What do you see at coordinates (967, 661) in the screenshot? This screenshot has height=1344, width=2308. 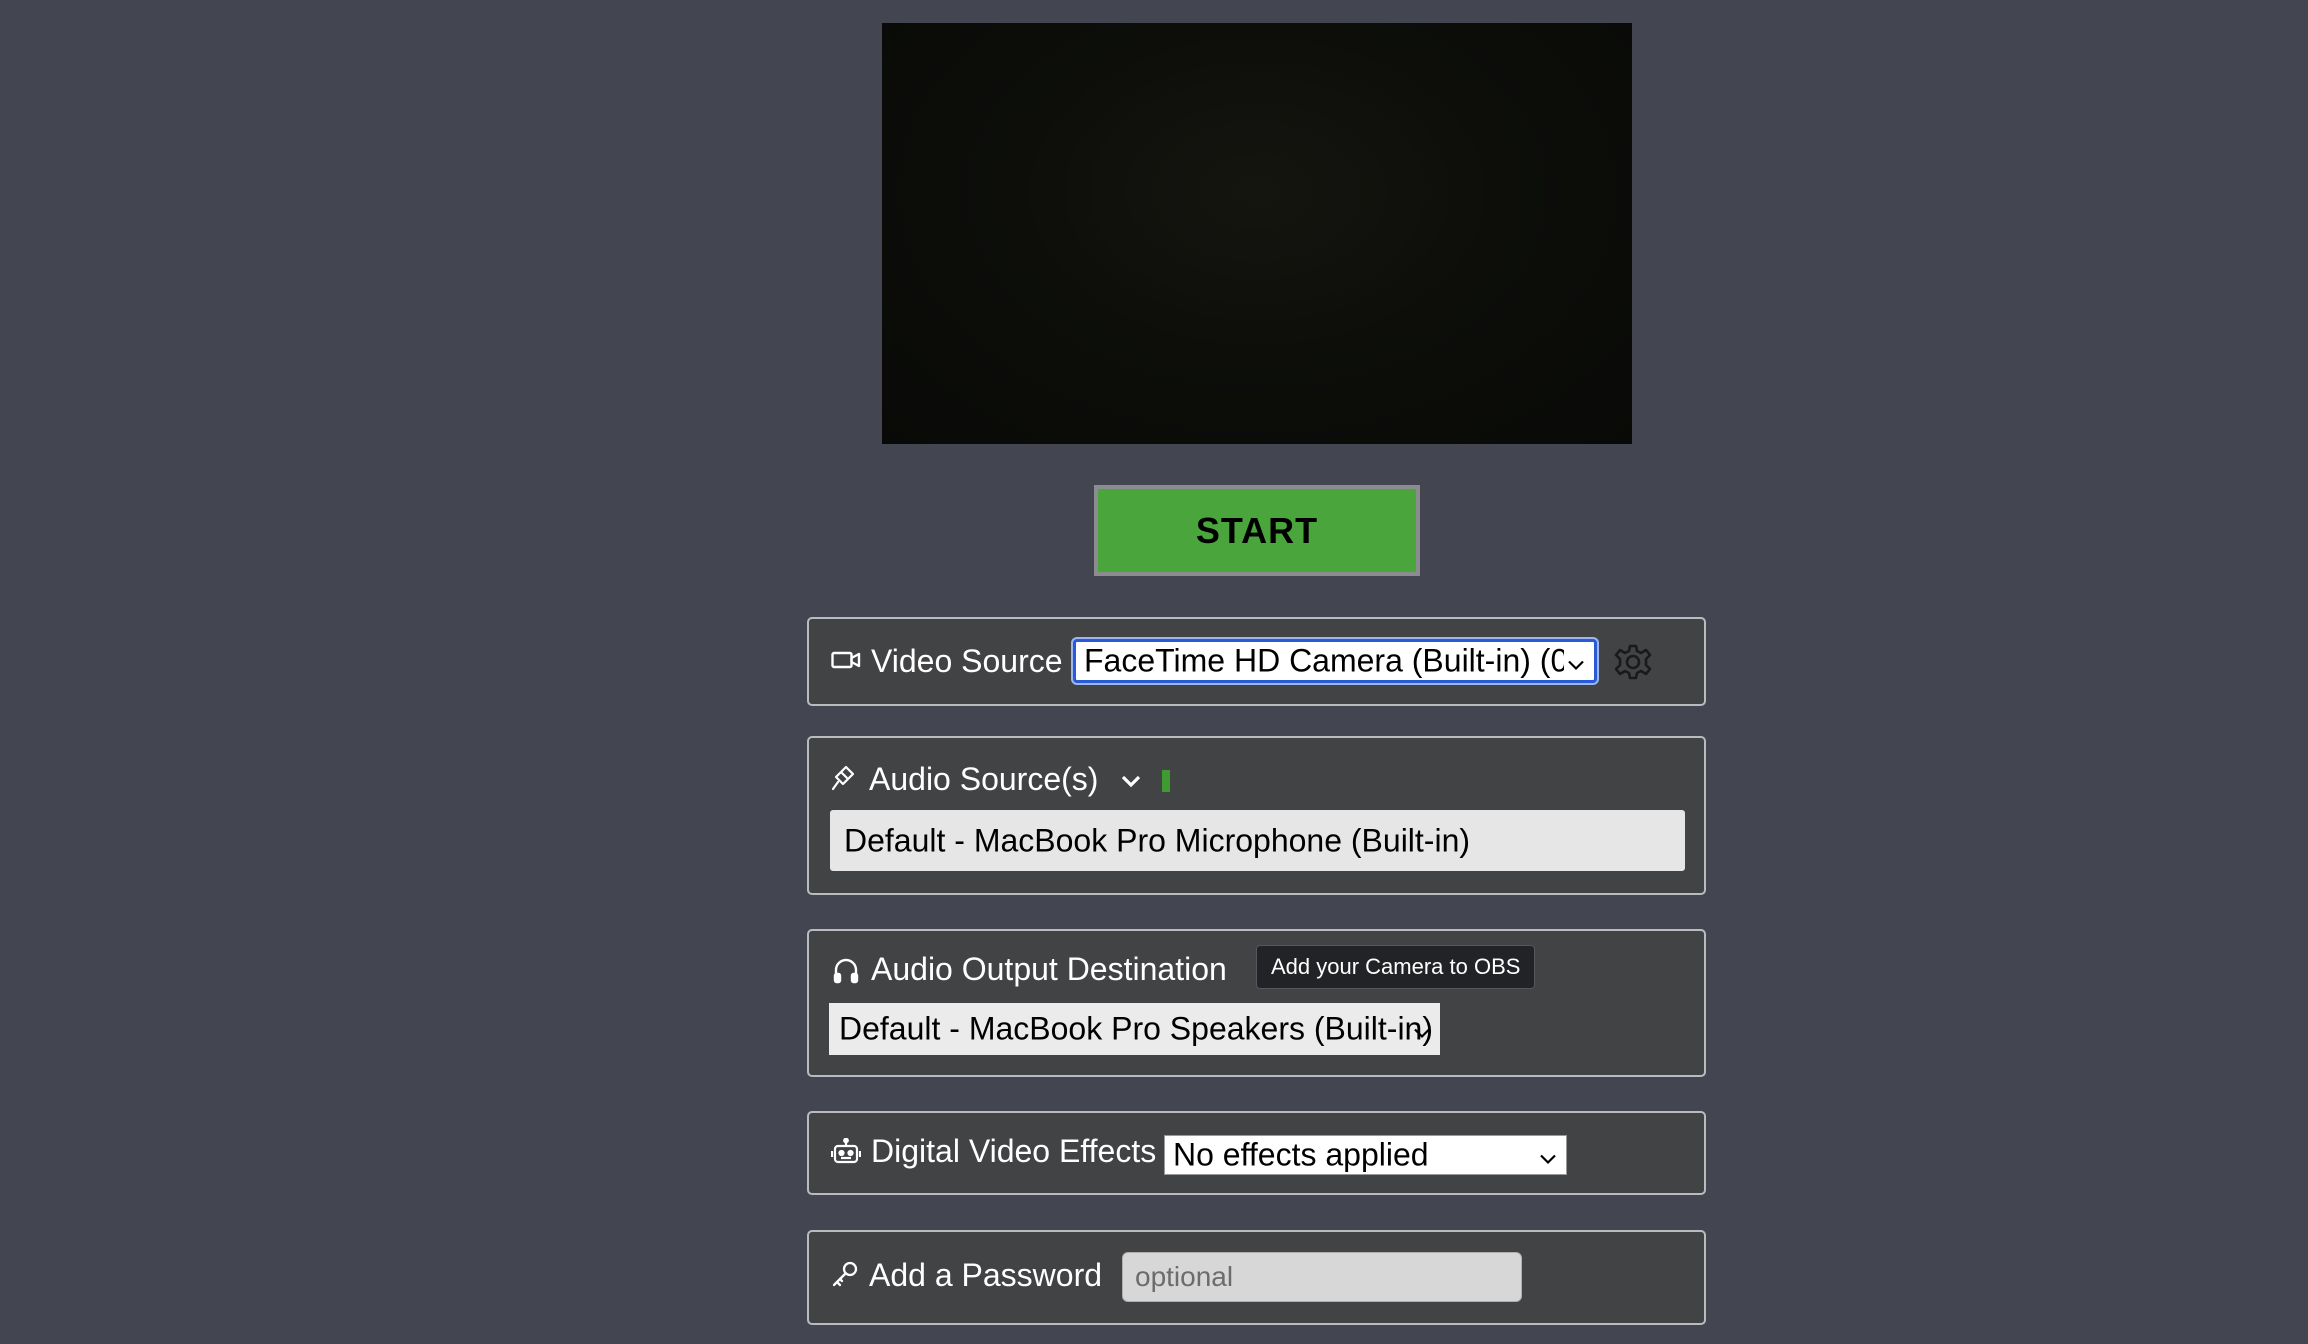 I see `video-source-label: Video Source` at bounding box center [967, 661].